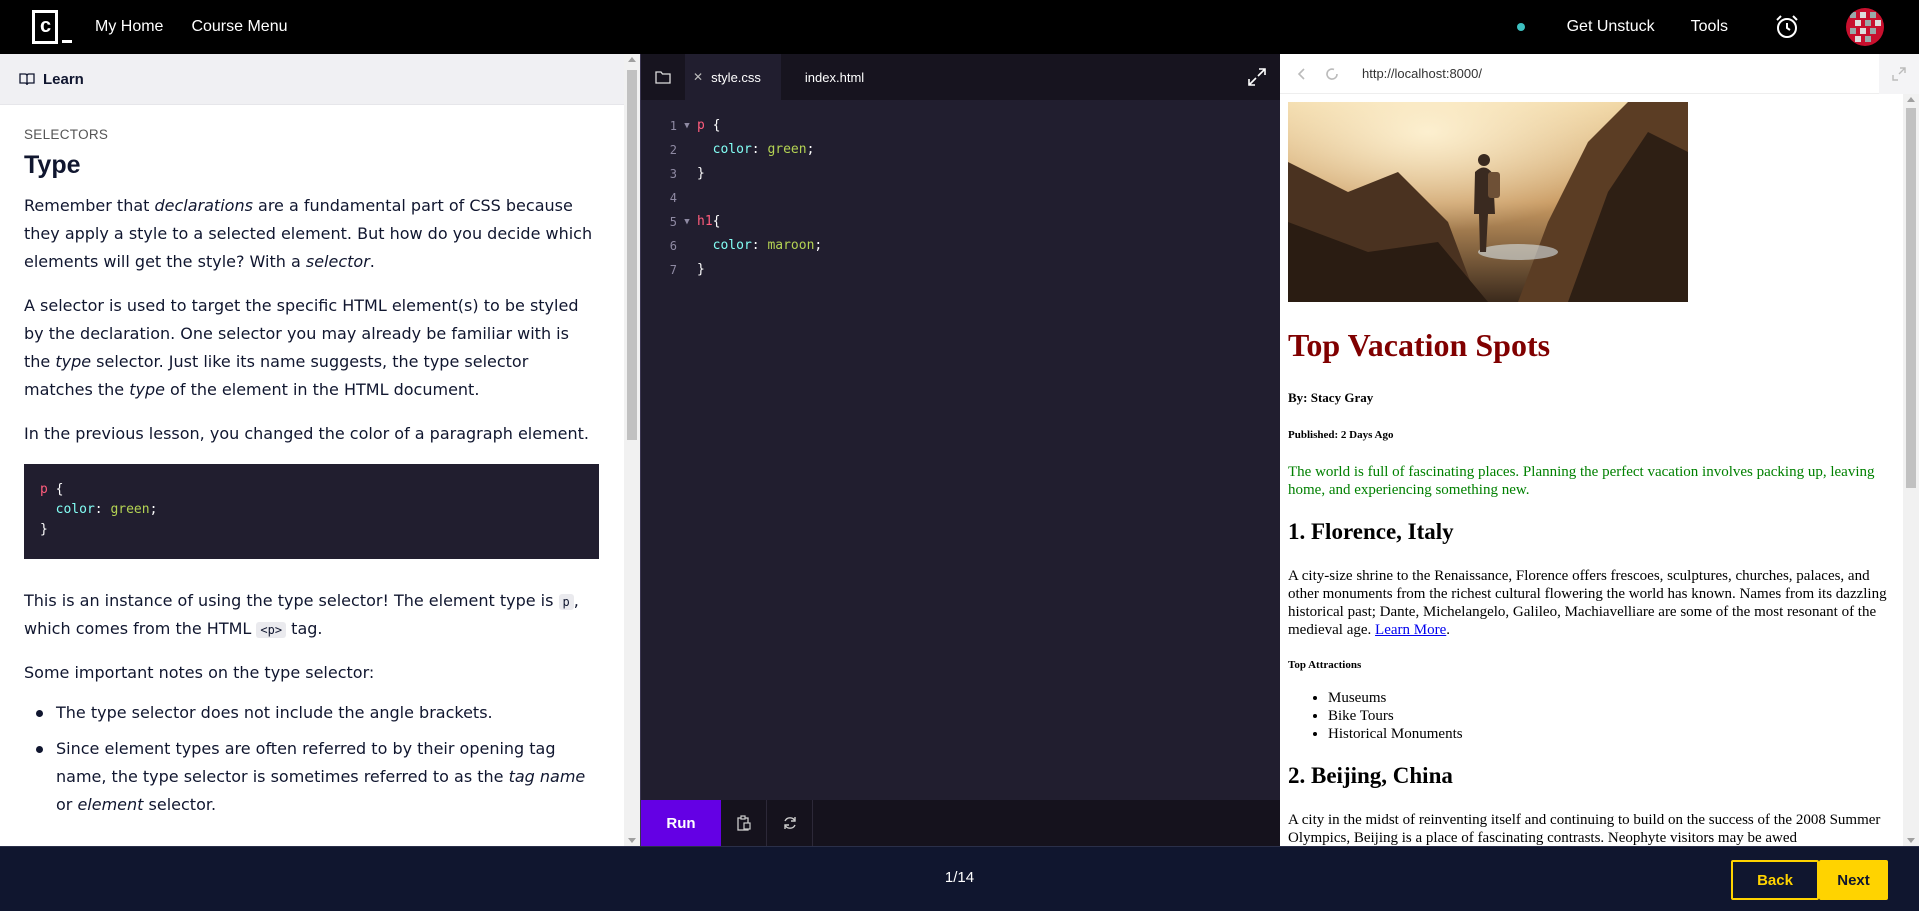 The image size is (1919, 911). I want to click on file-browser-button, so click(663, 77).